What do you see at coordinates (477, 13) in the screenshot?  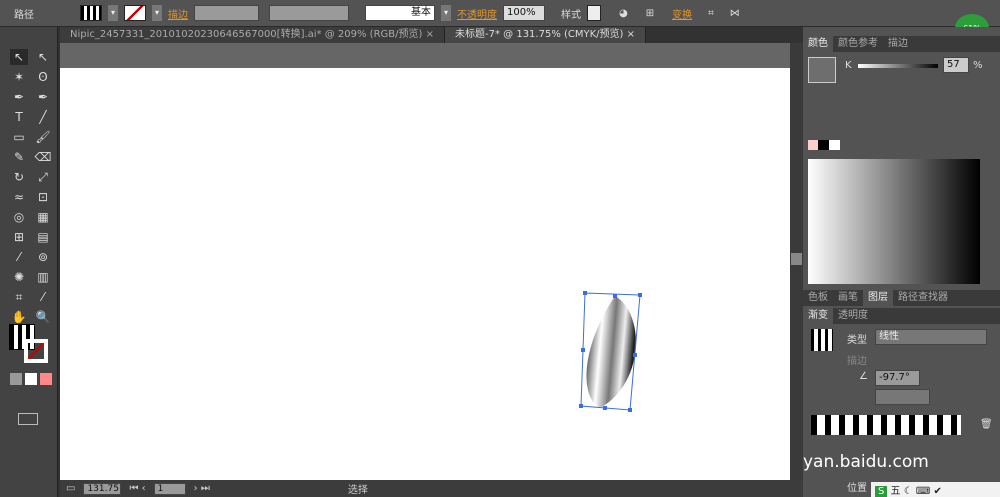 I see `opacity-link: 不透明度` at bounding box center [477, 13].